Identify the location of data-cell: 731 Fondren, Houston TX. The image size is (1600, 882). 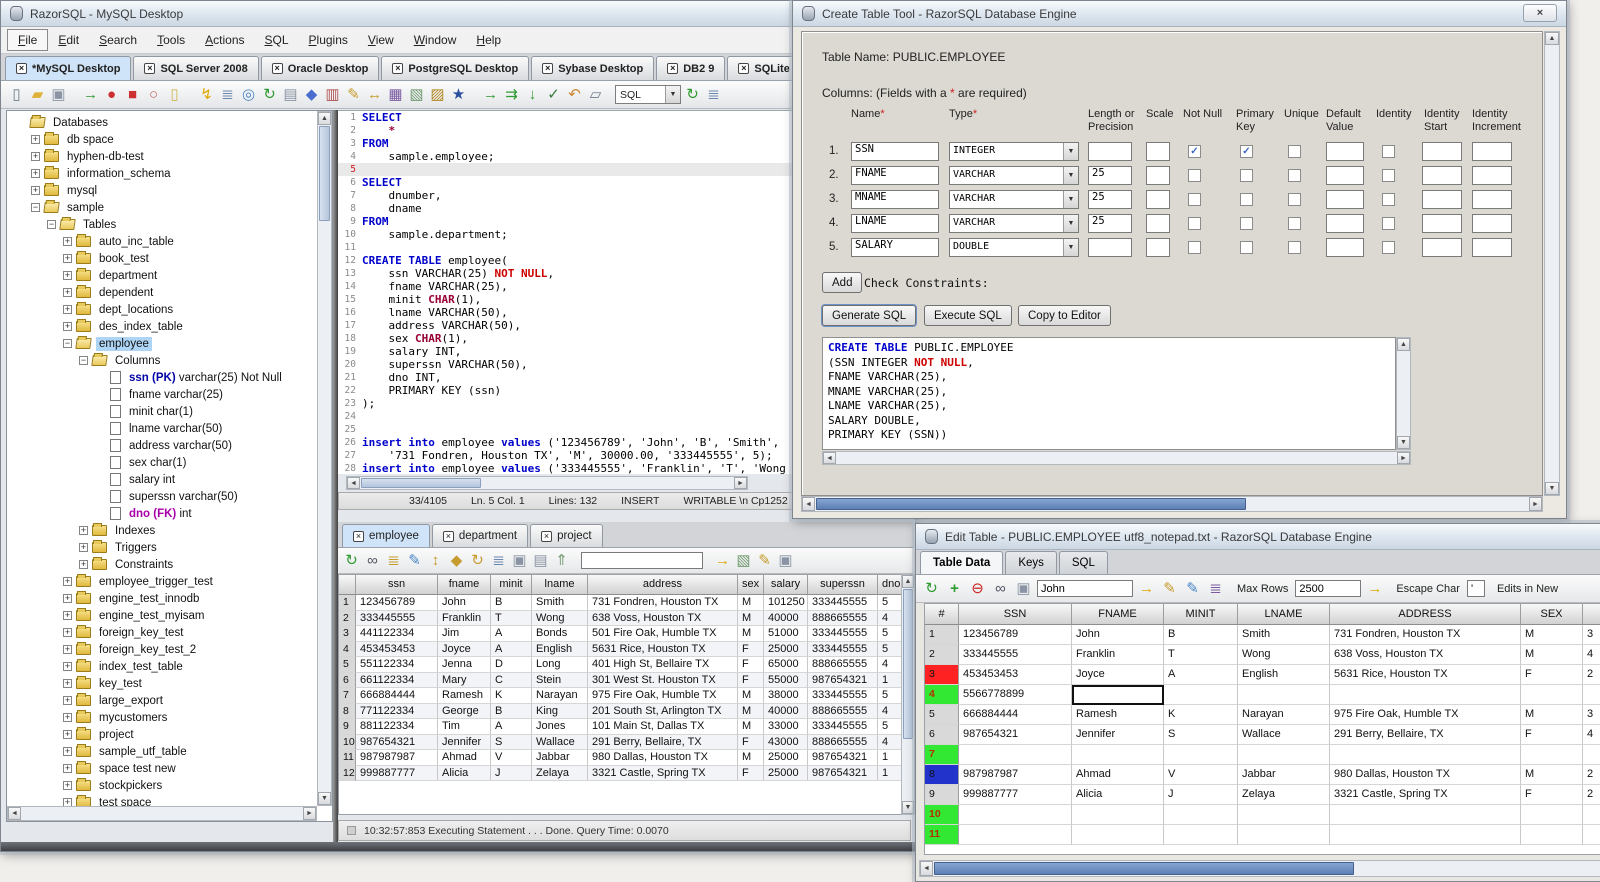
(663, 603).